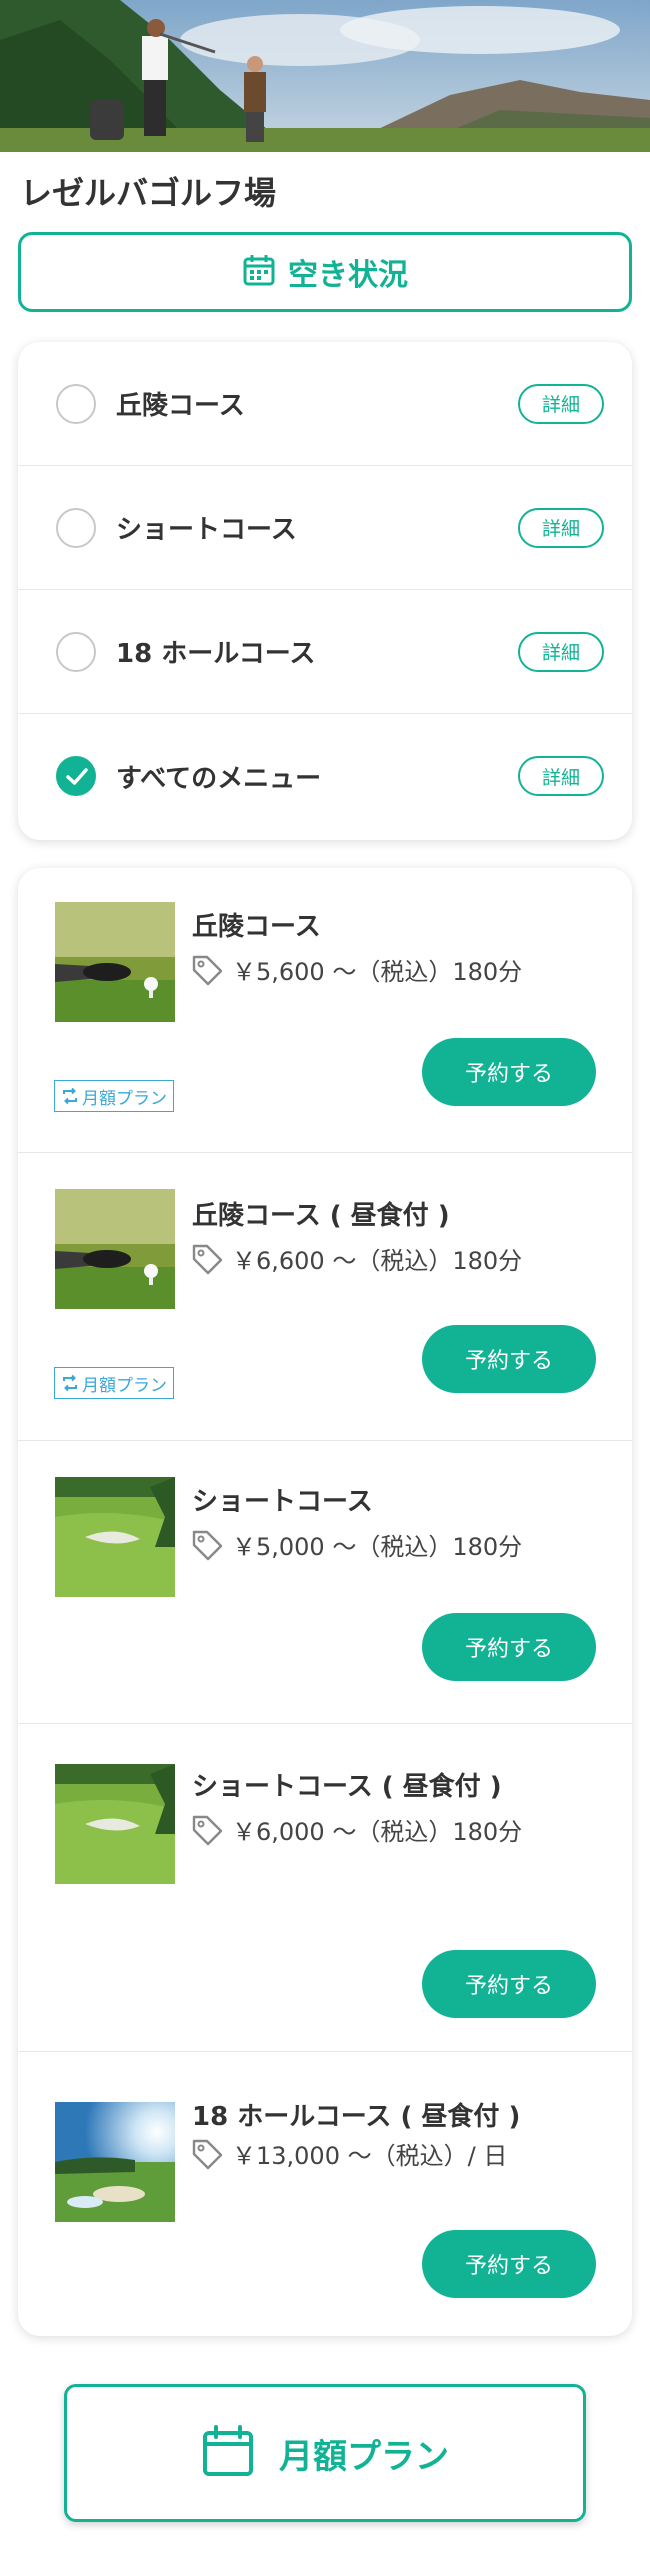 This screenshot has width=650, height=2560. Describe the element at coordinates (377, 1547) in the screenshot. I see `plan-price: ￥5,000 〜（税込）180分` at that location.